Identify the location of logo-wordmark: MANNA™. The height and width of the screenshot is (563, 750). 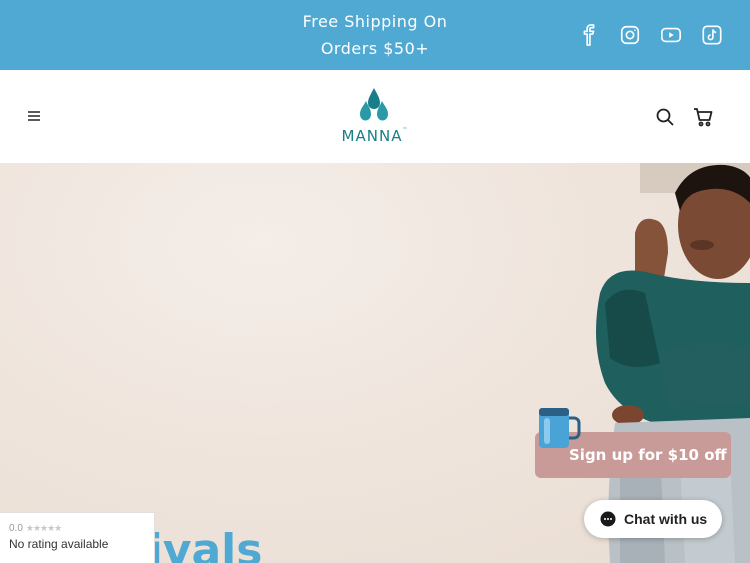
(375, 136).